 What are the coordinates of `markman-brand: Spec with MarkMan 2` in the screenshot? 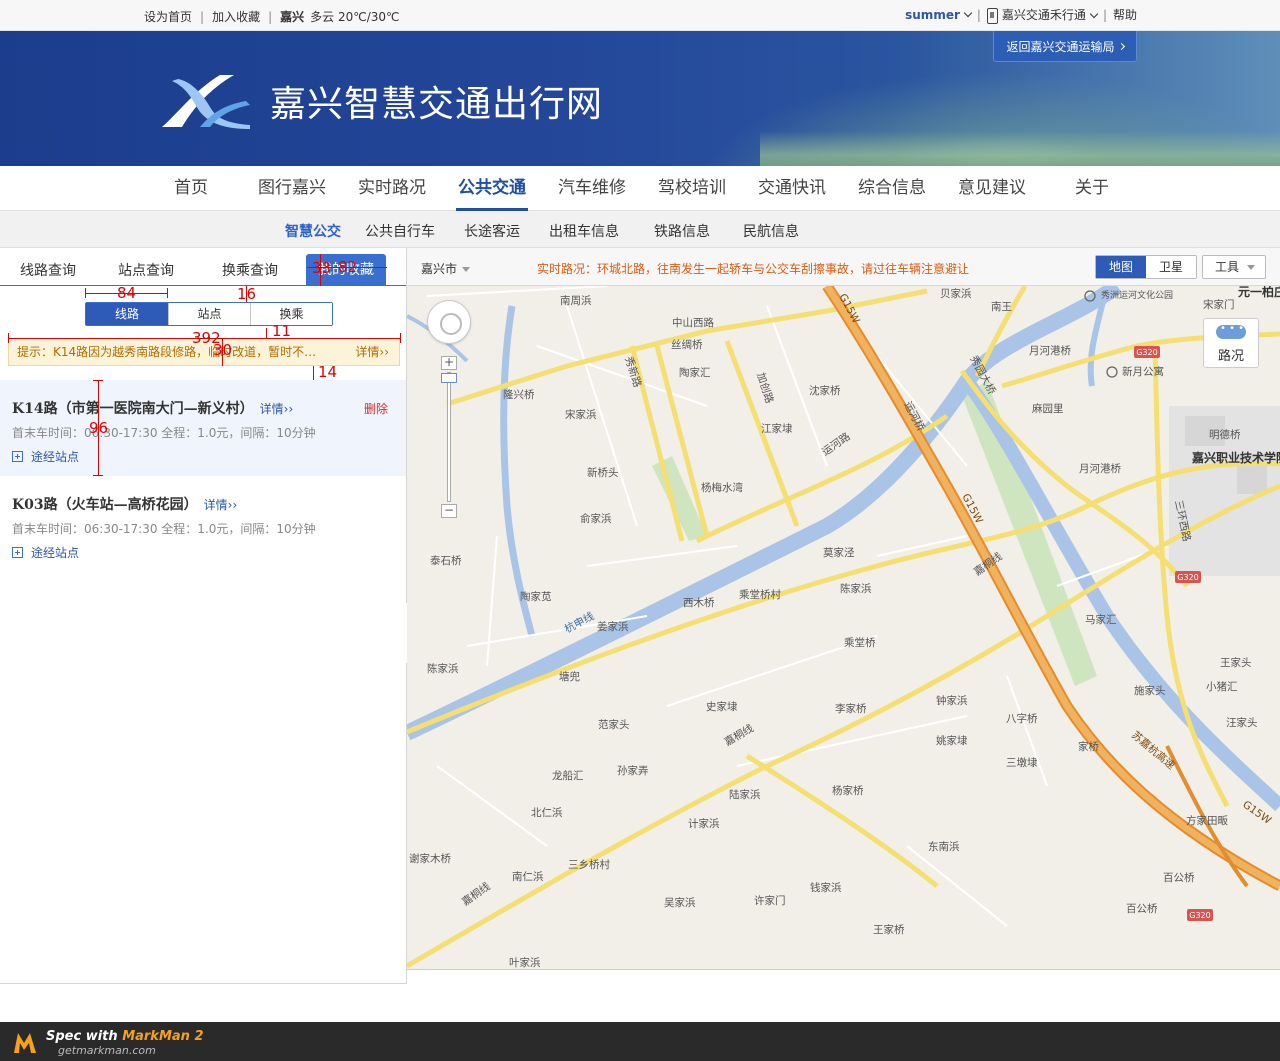 It's located at (125, 1036).